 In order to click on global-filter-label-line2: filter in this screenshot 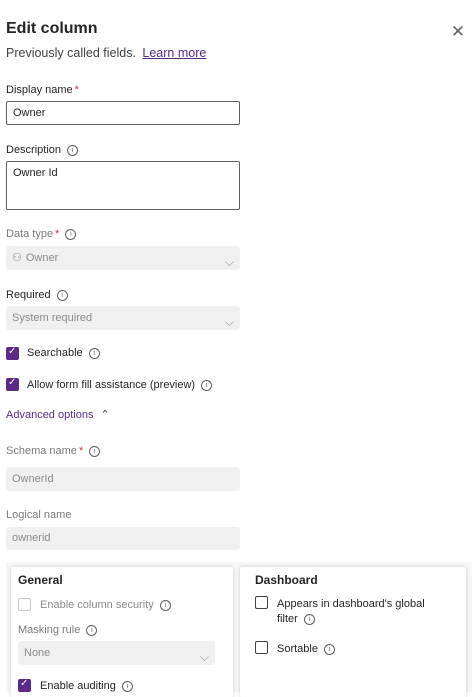, I will do `click(287, 619)`.